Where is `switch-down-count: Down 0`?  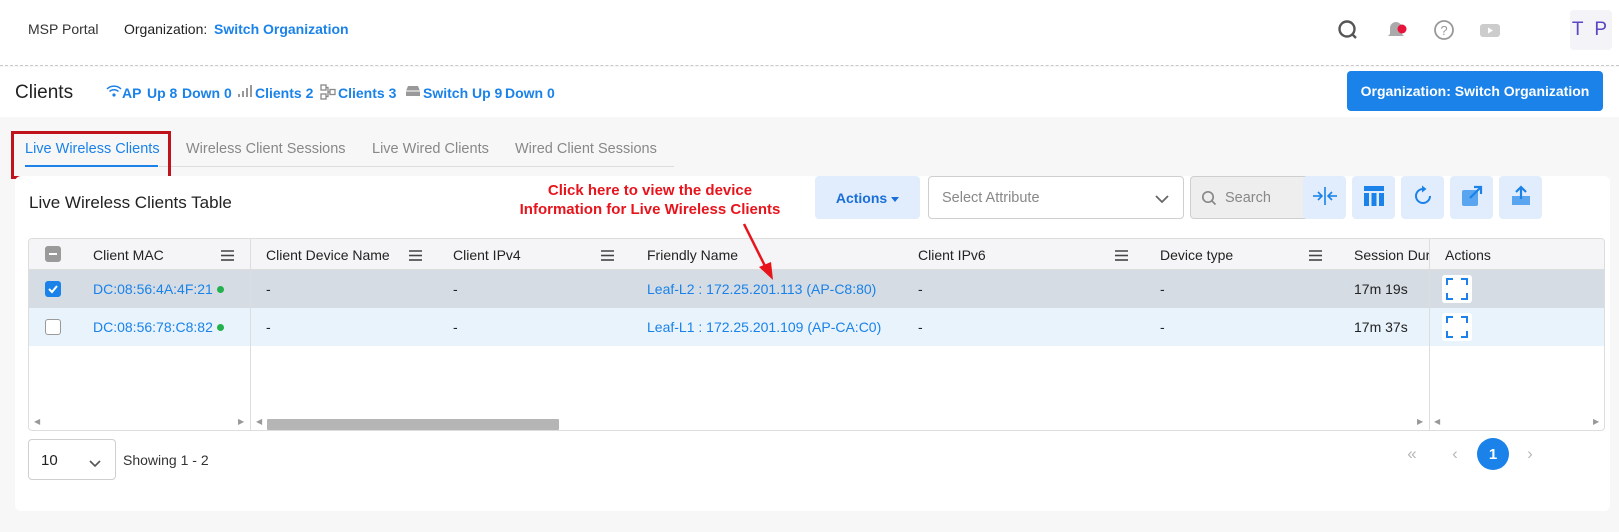 switch-down-count: Down 0 is located at coordinates (530, 93).